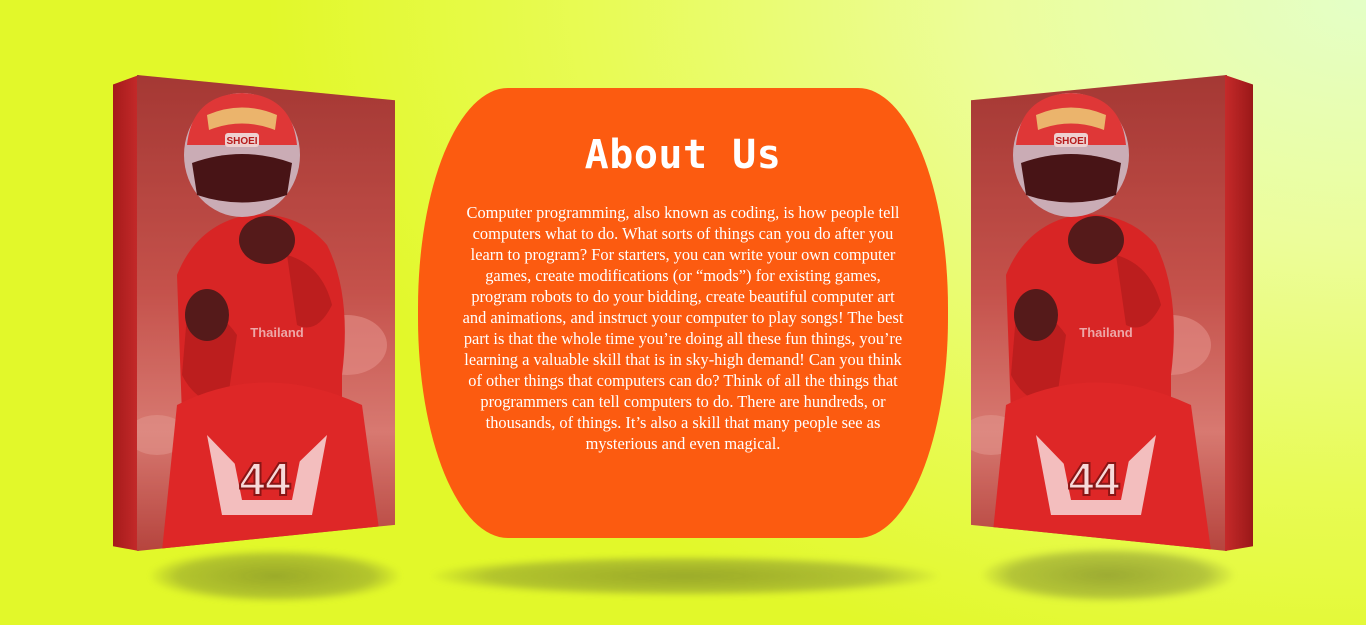  Describe the element at coordinates (1239, 313) in the screenshot. I see `book-right-spine` at that location.